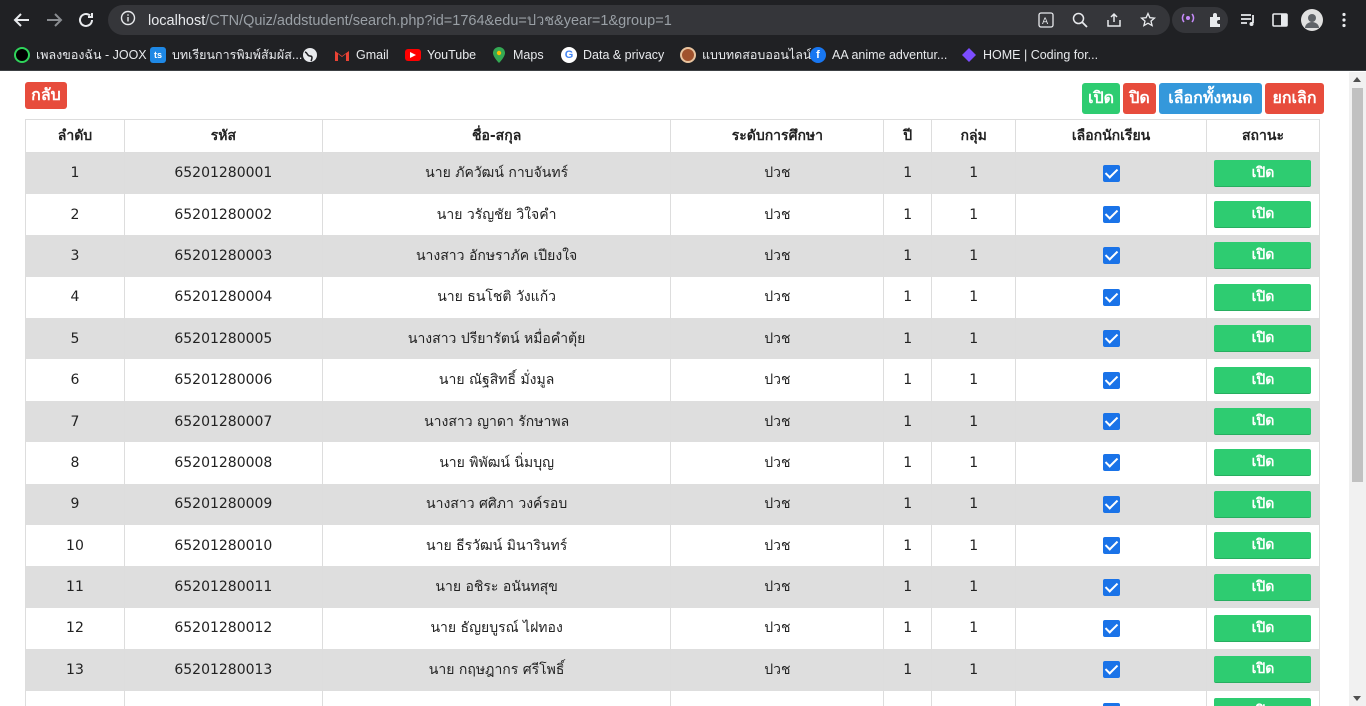 The height and width of the screenshot is (706, 1366). What do you see at coordinates (1248, 20) in the screenshot?
I see `media-queue-icon` at bounding box center [1248, 20].